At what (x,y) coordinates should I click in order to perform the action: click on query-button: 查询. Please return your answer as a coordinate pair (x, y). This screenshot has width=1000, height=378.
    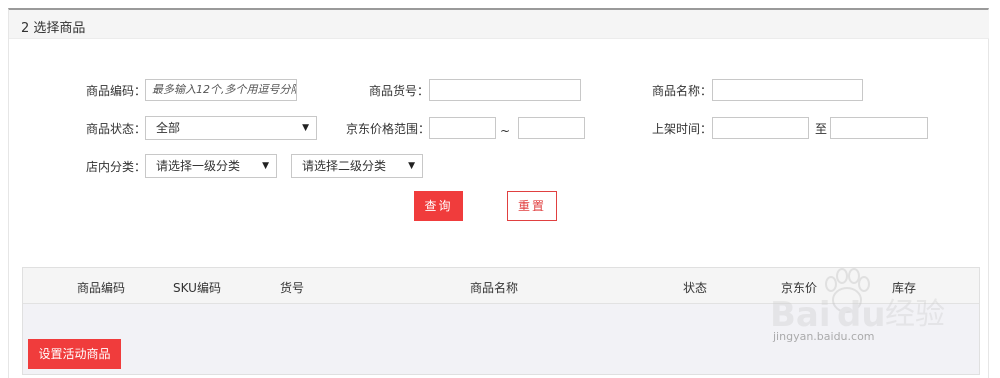
    Looking at the image, I should click on (438, 206).